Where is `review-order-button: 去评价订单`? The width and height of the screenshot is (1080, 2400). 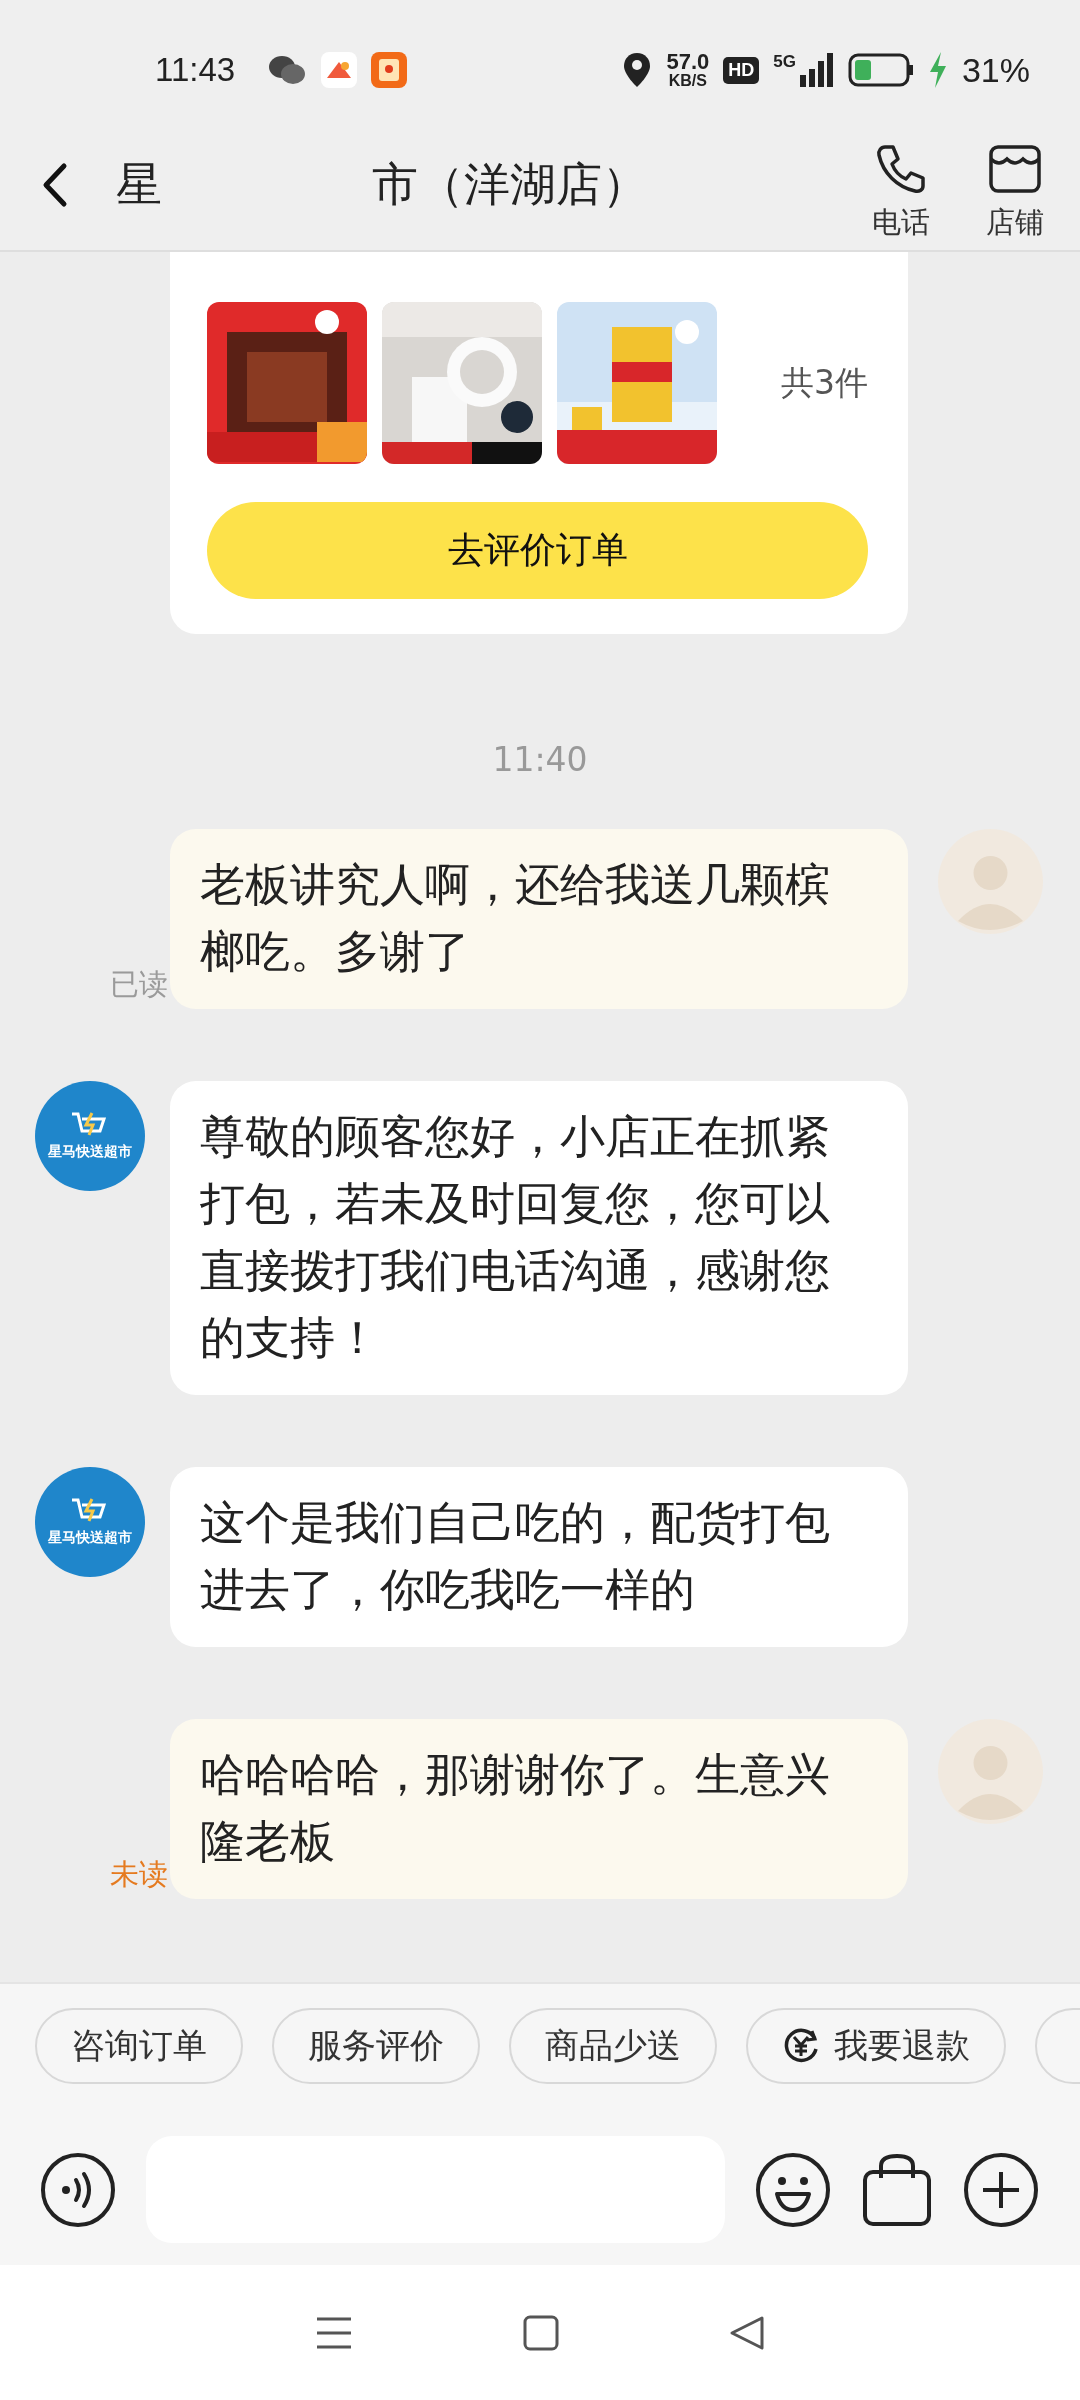 review-order-button: 去评价订单 is located at coordinates (537, 550).